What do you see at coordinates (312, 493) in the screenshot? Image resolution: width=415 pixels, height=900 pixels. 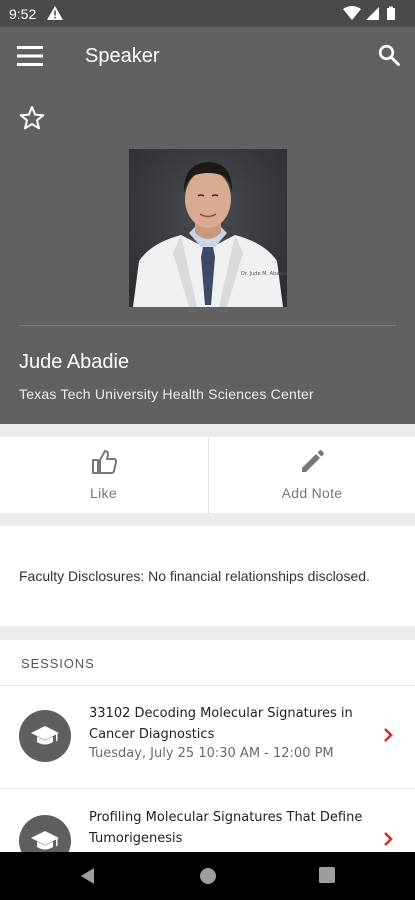 I see `add-note-label: Add Note` at bounding box center [312, 493].